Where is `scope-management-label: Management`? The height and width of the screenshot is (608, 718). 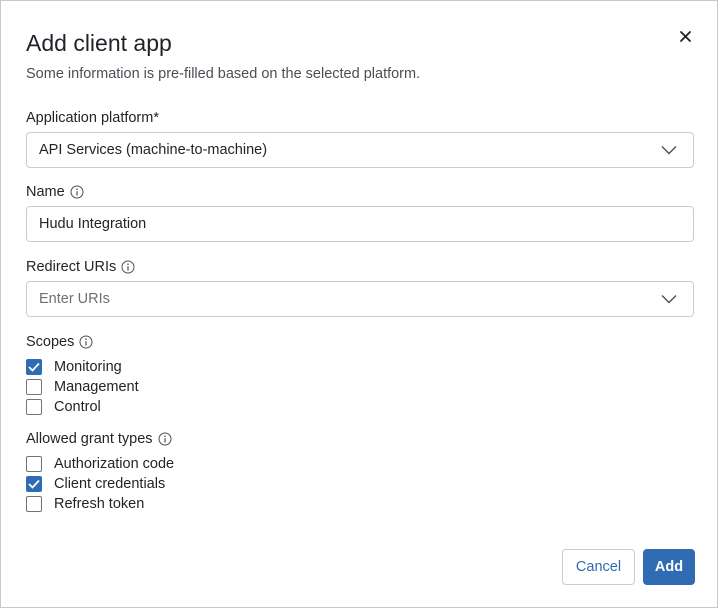 scope-management-label: Management is located at coordinates (96, 387).